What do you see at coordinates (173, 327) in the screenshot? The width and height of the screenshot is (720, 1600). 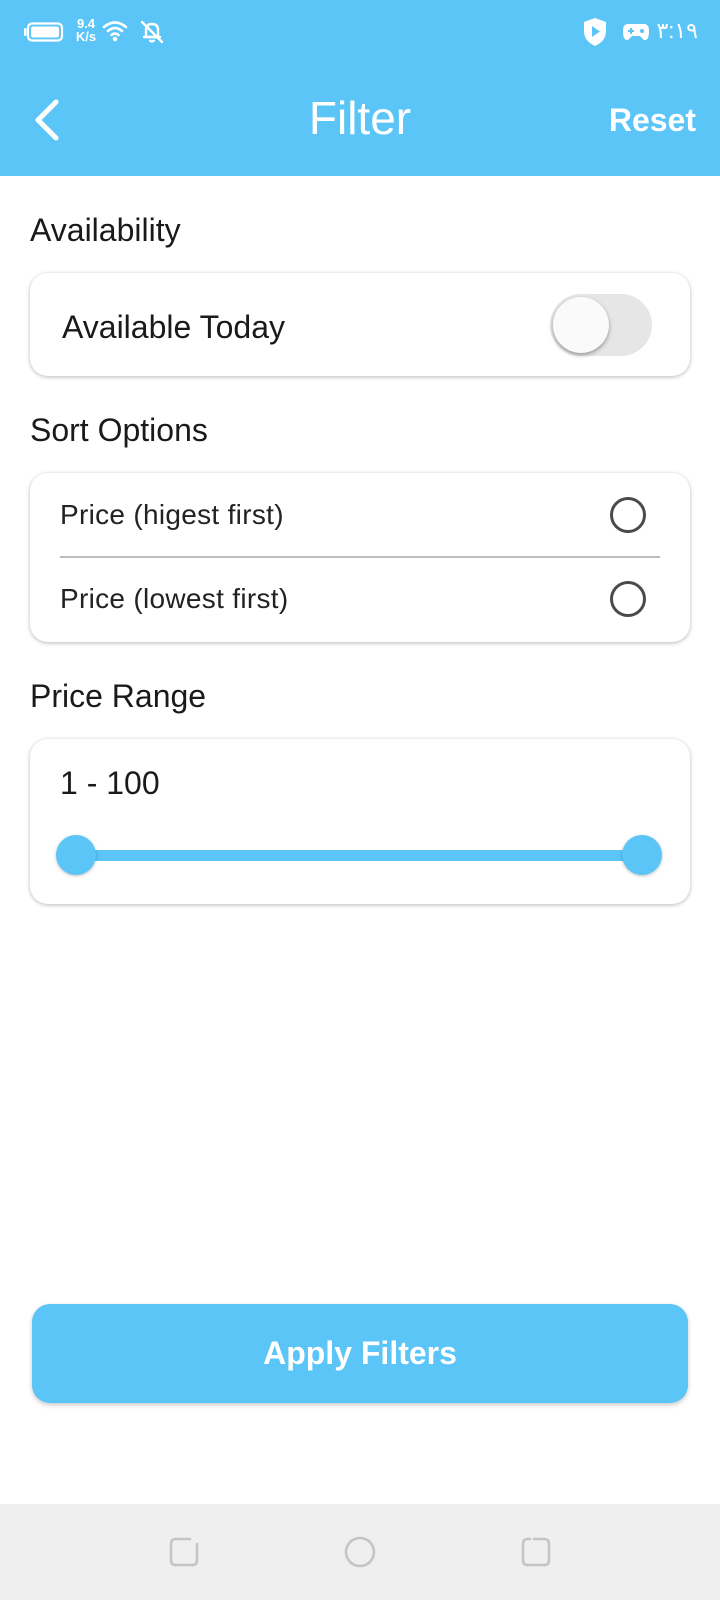 I see `available-today-label: Available Today` at bounding box center [173, 327].